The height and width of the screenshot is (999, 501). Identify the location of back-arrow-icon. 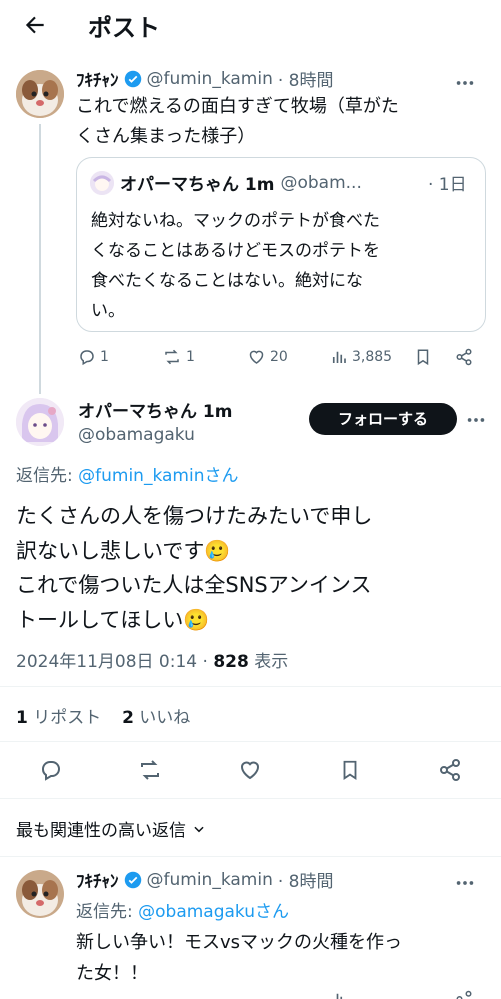
(35, 25).